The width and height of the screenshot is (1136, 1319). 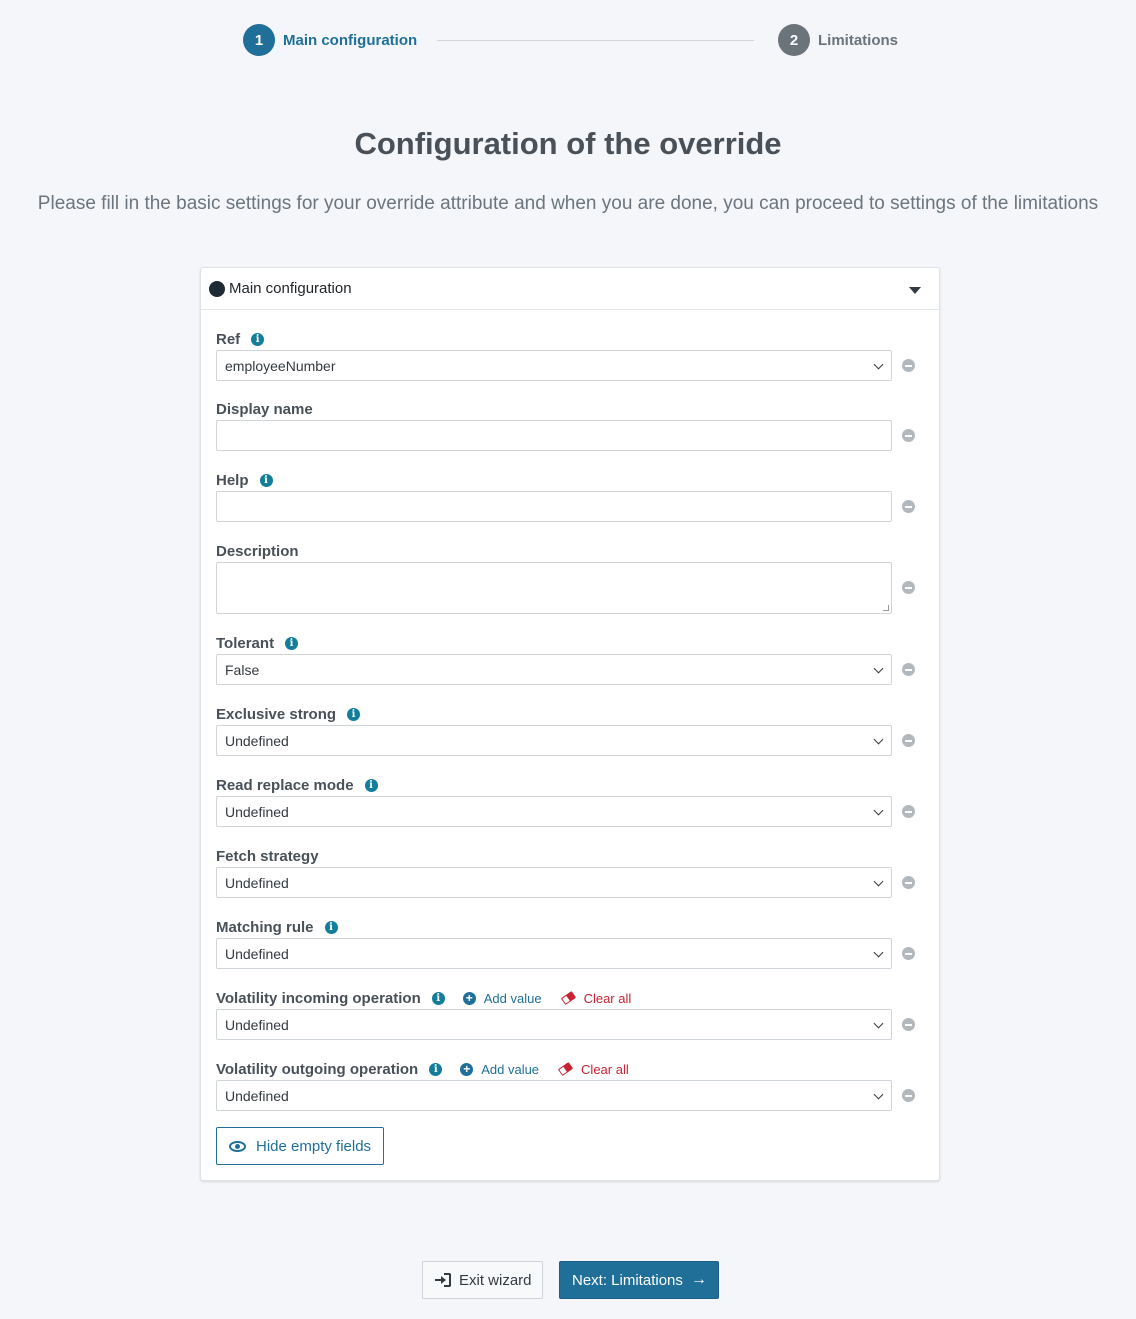 I want to click on wizard-stepper: 1 Main configuration 2 Limitations, so click(x=573, y=40).